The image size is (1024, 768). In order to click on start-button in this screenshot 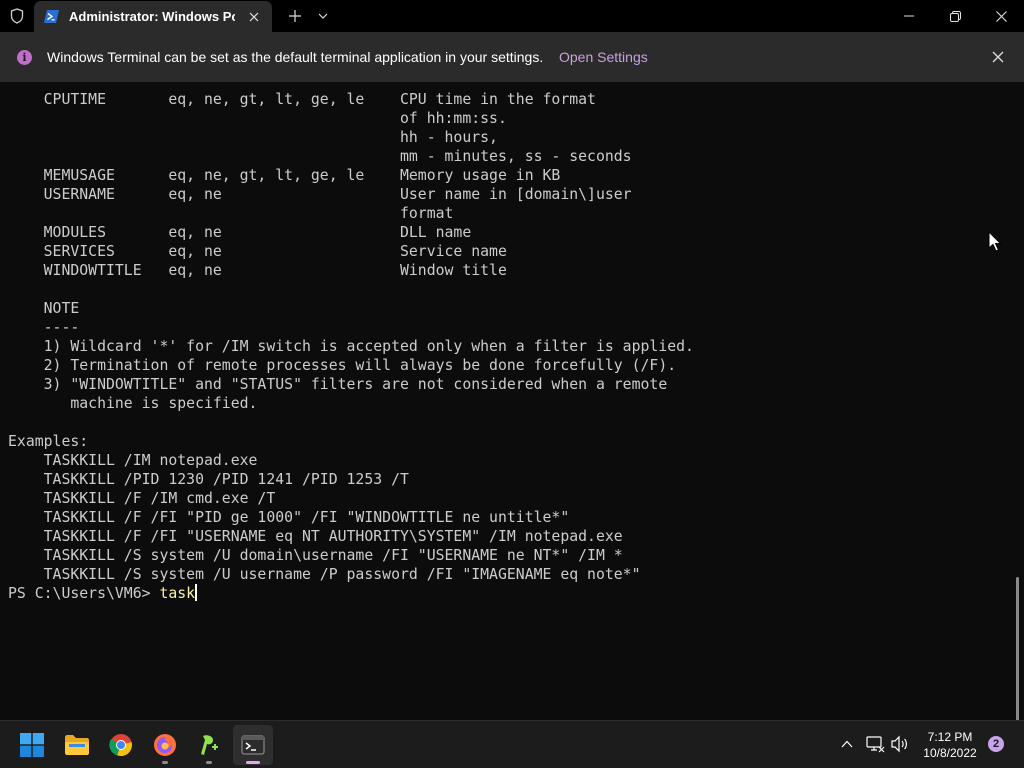, I will do `click(32, 745)`.